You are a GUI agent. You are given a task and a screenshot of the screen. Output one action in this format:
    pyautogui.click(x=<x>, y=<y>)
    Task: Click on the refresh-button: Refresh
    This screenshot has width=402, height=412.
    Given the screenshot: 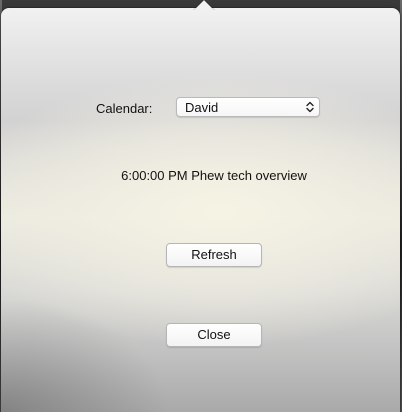 What is the action you would take?
    pyautogui.click(x=214, y=255)
    